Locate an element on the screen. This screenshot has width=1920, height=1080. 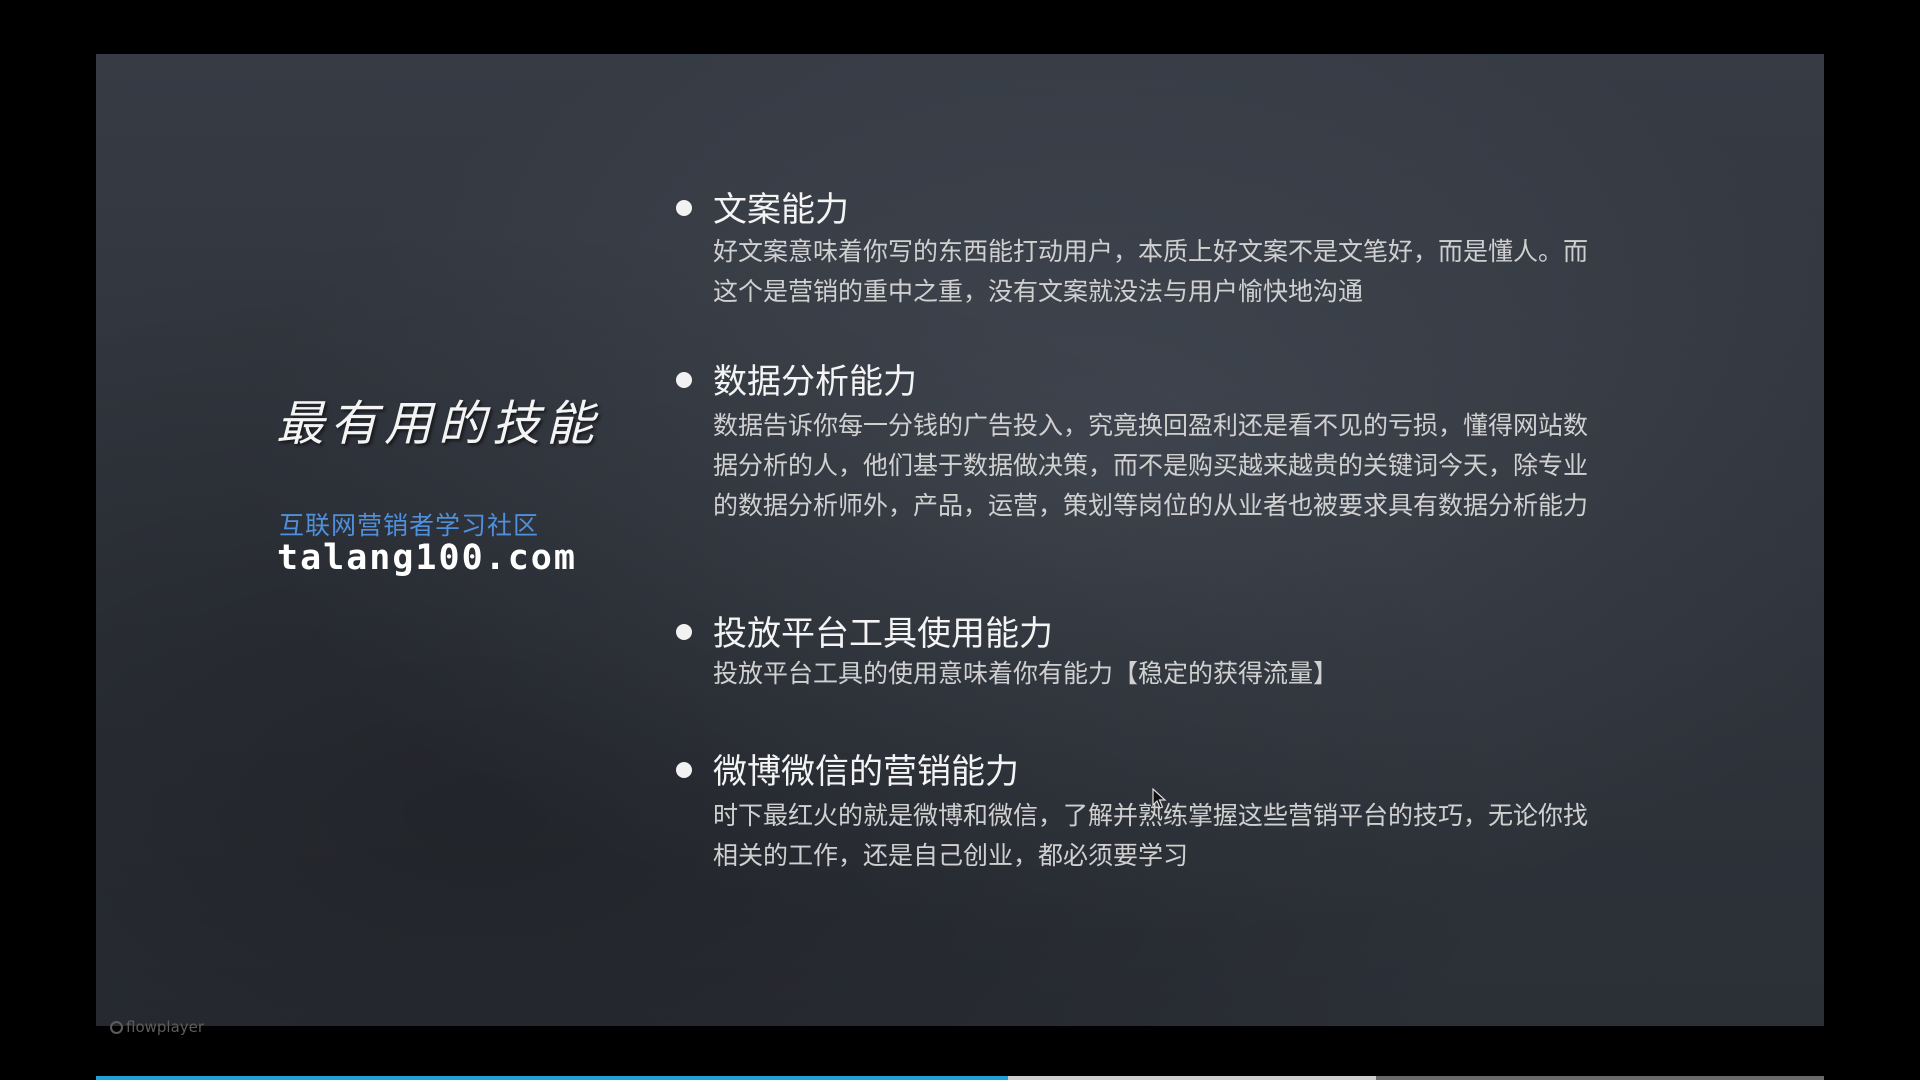
bullet-title: 文案能力 is located at coordinates (781, 210).